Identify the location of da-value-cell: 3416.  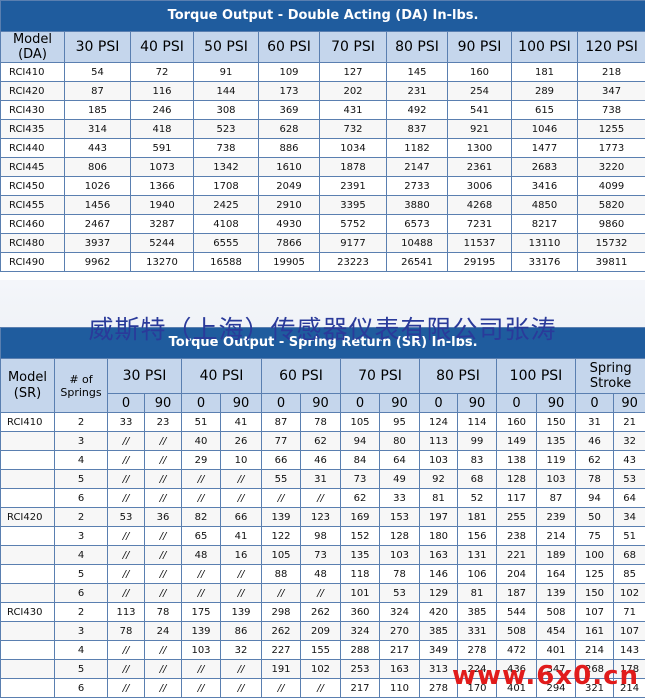
(545, 186).